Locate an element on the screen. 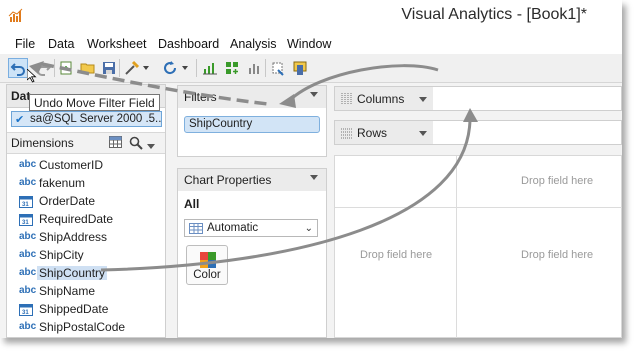  present-icon is located at coordinates (300, 68).